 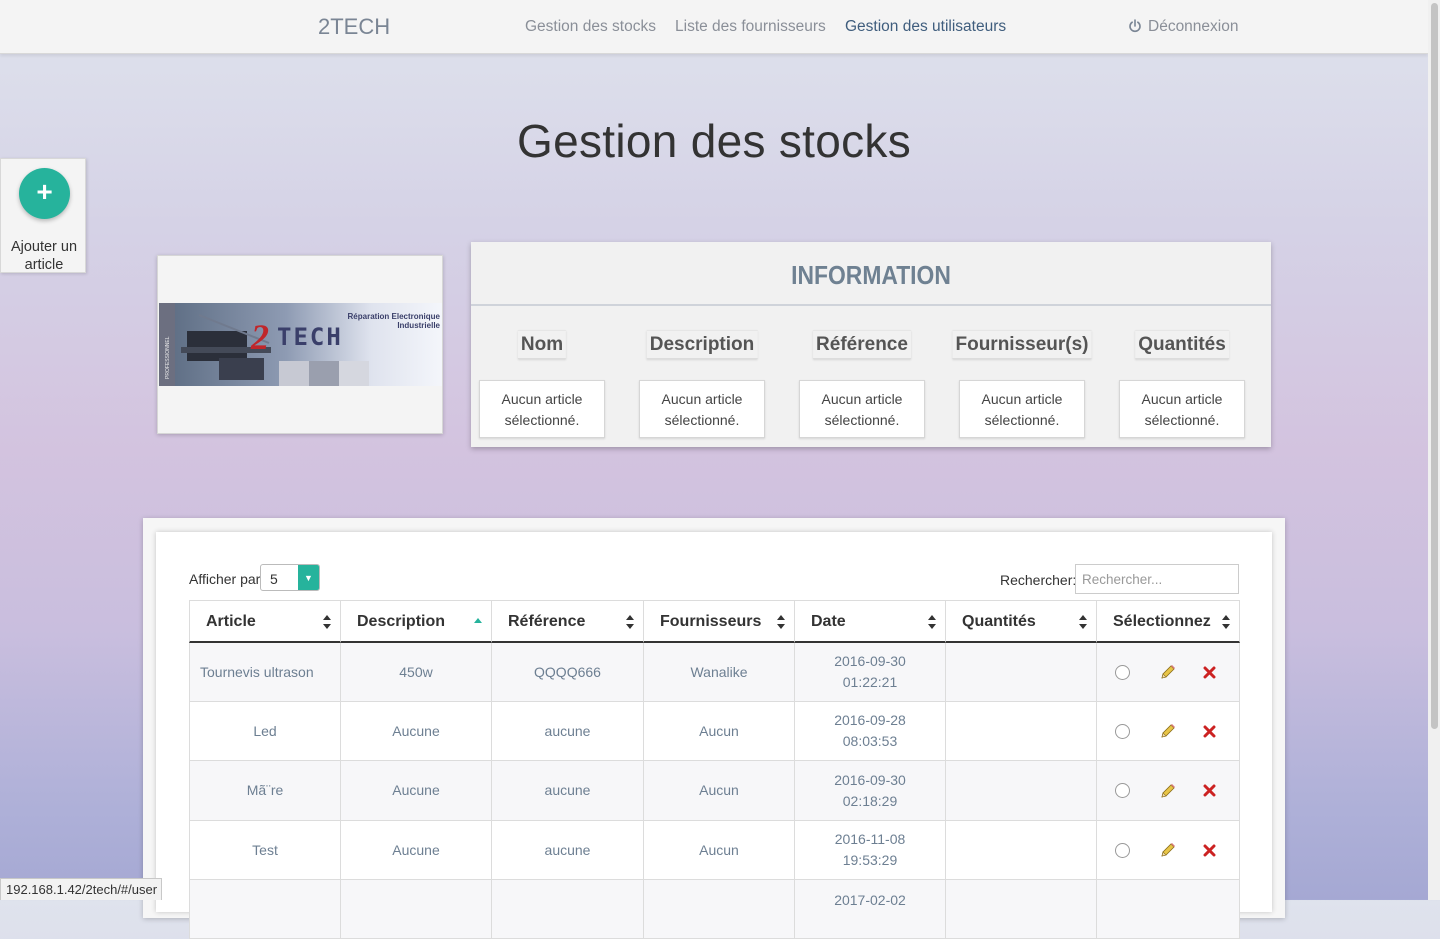 I want to click on cell-article: Led, so click(x=265, y=731).